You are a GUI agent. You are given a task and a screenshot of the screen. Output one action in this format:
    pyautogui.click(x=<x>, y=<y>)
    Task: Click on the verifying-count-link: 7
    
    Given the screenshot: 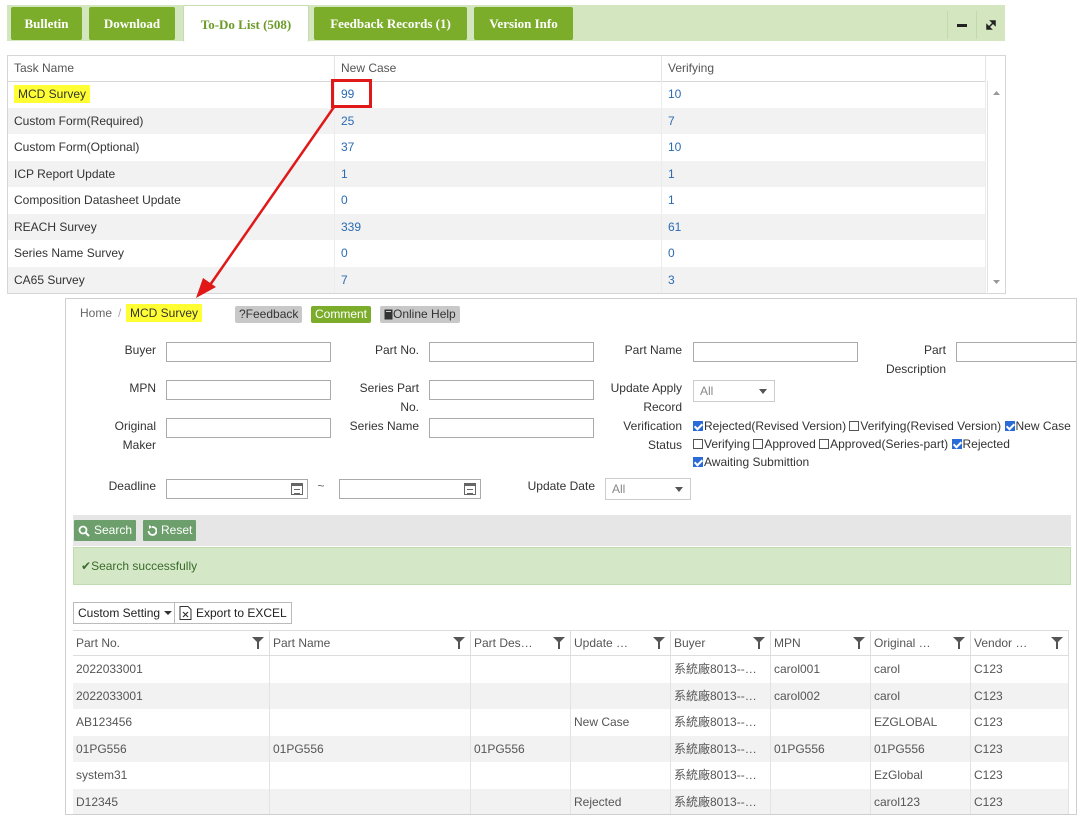 What is the action you would take?
    pyautogui.click(x=671, y=121)
    